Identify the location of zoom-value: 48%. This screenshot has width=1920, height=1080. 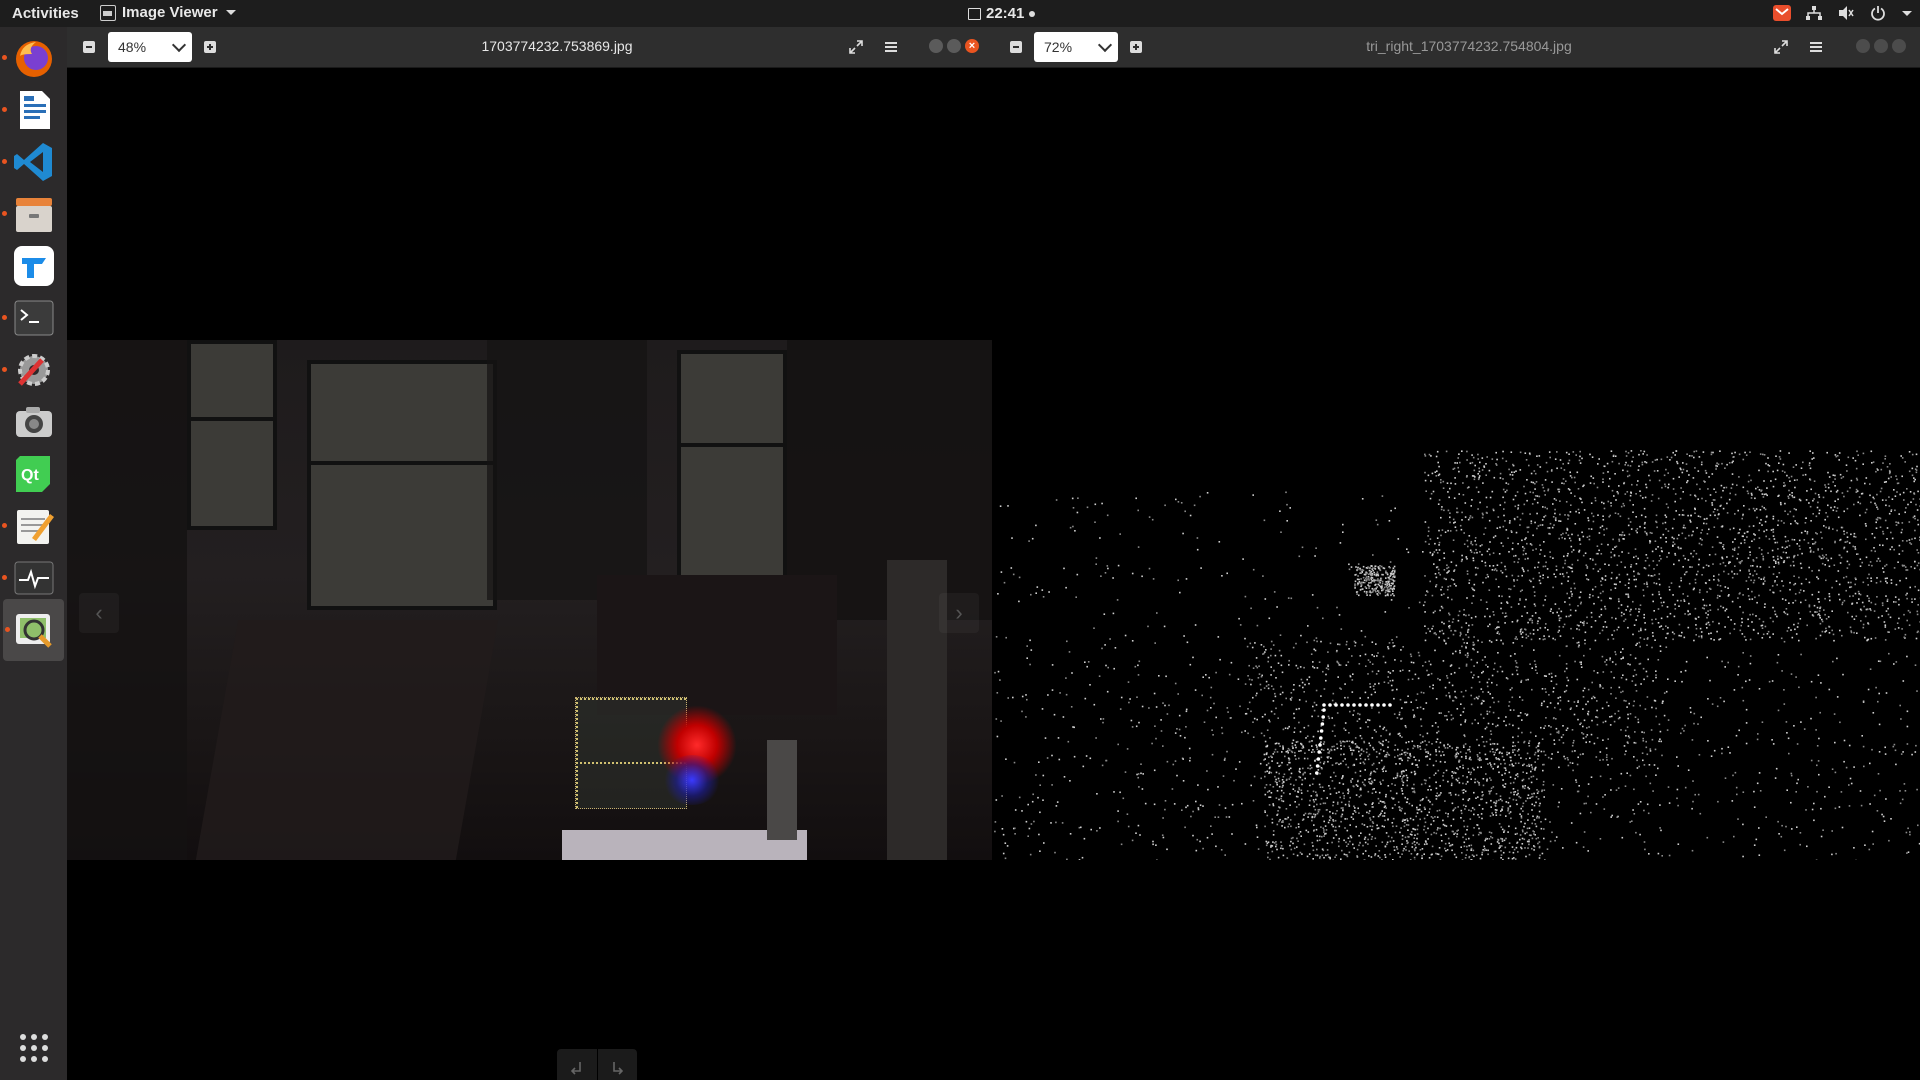
(132, 47).